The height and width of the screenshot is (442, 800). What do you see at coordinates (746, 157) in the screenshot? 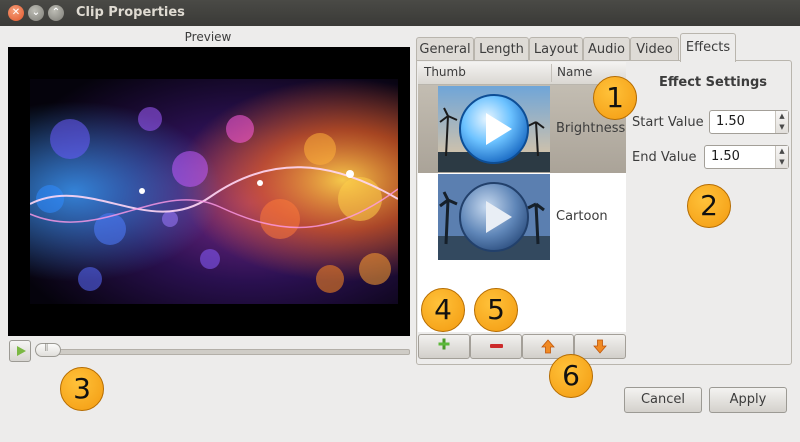
I see `end-value-spinner: 1.50 ▲ ▼` at bounding box center [746, 157].